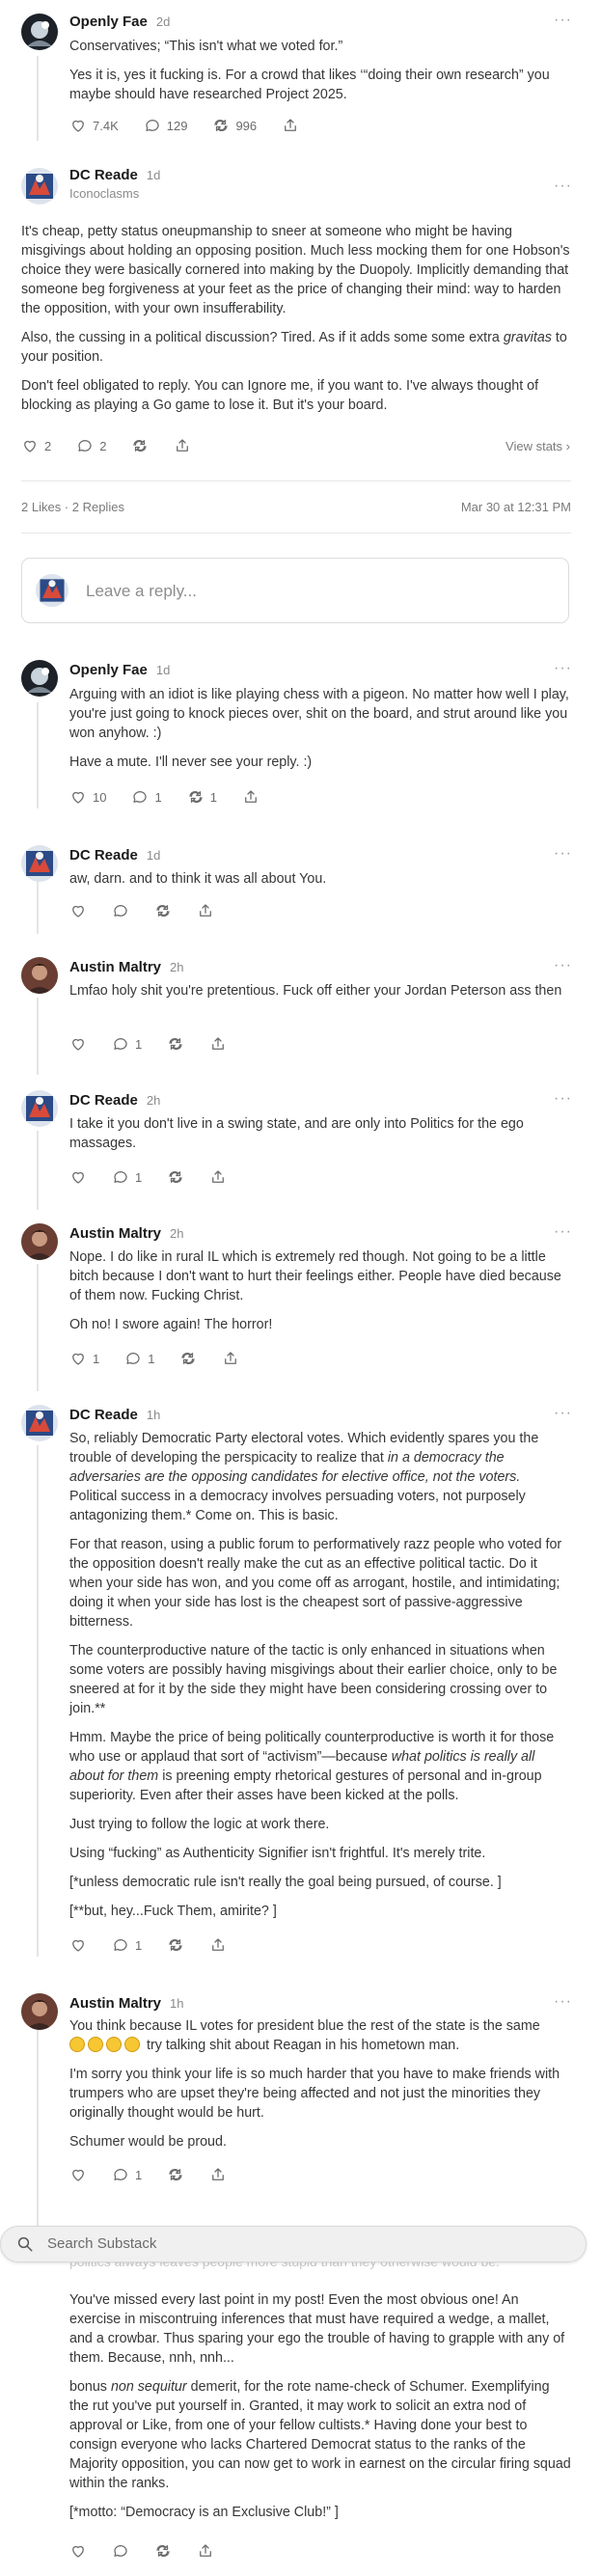 The image size is (601, 2576). I want to click on search-placeholder: Search Substack, so click(102, 2243).